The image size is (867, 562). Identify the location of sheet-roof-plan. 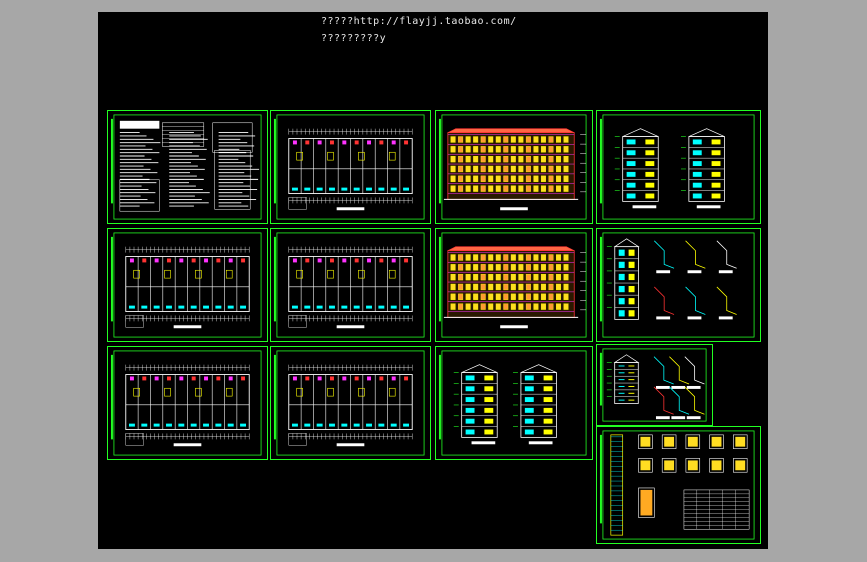
(350, 403).